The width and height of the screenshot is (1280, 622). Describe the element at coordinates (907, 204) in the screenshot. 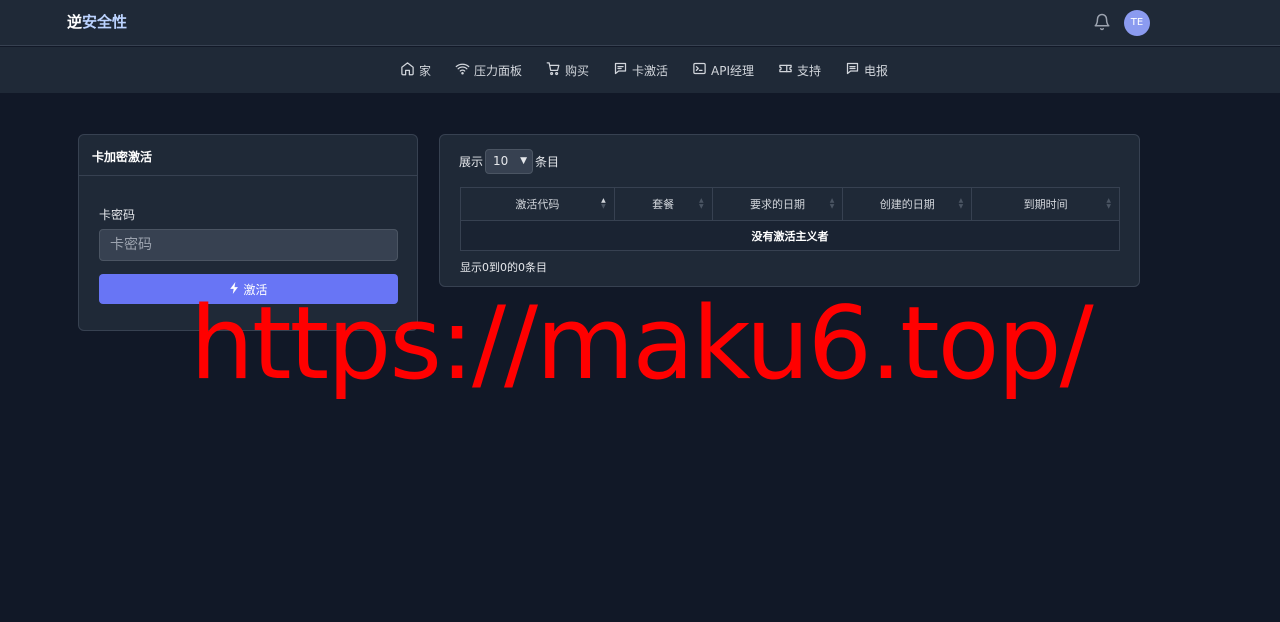

I see `column-header-created-date: 创建的日期 ▲ ▼` at that location.